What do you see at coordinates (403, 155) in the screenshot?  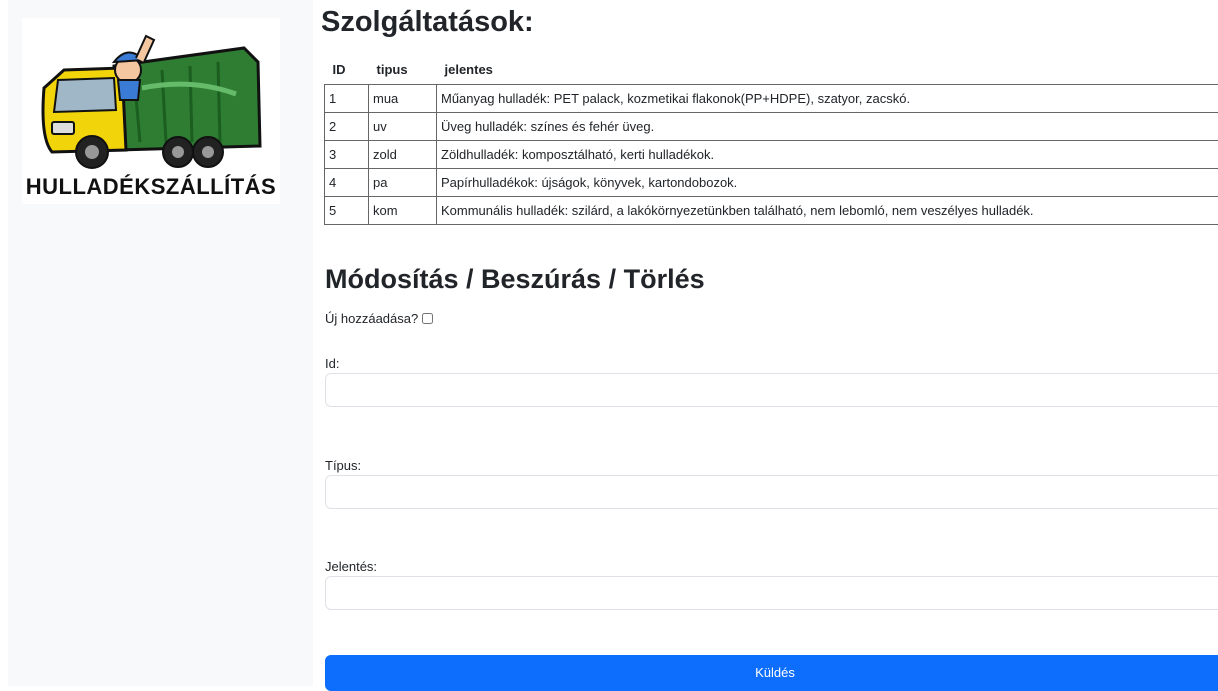 I see `cell-tipus: zold` at bounding box center [403, 155].